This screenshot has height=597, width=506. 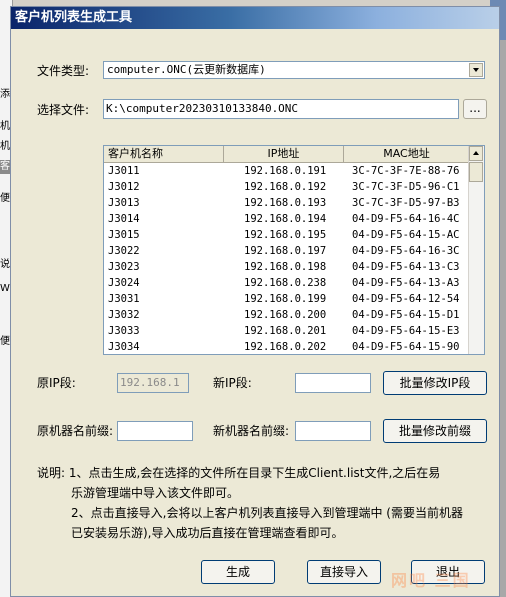 What do you see at coordinates (124, 315) in the screenshot?
I see `row-name: J3032` at bounding box center [124, 315].